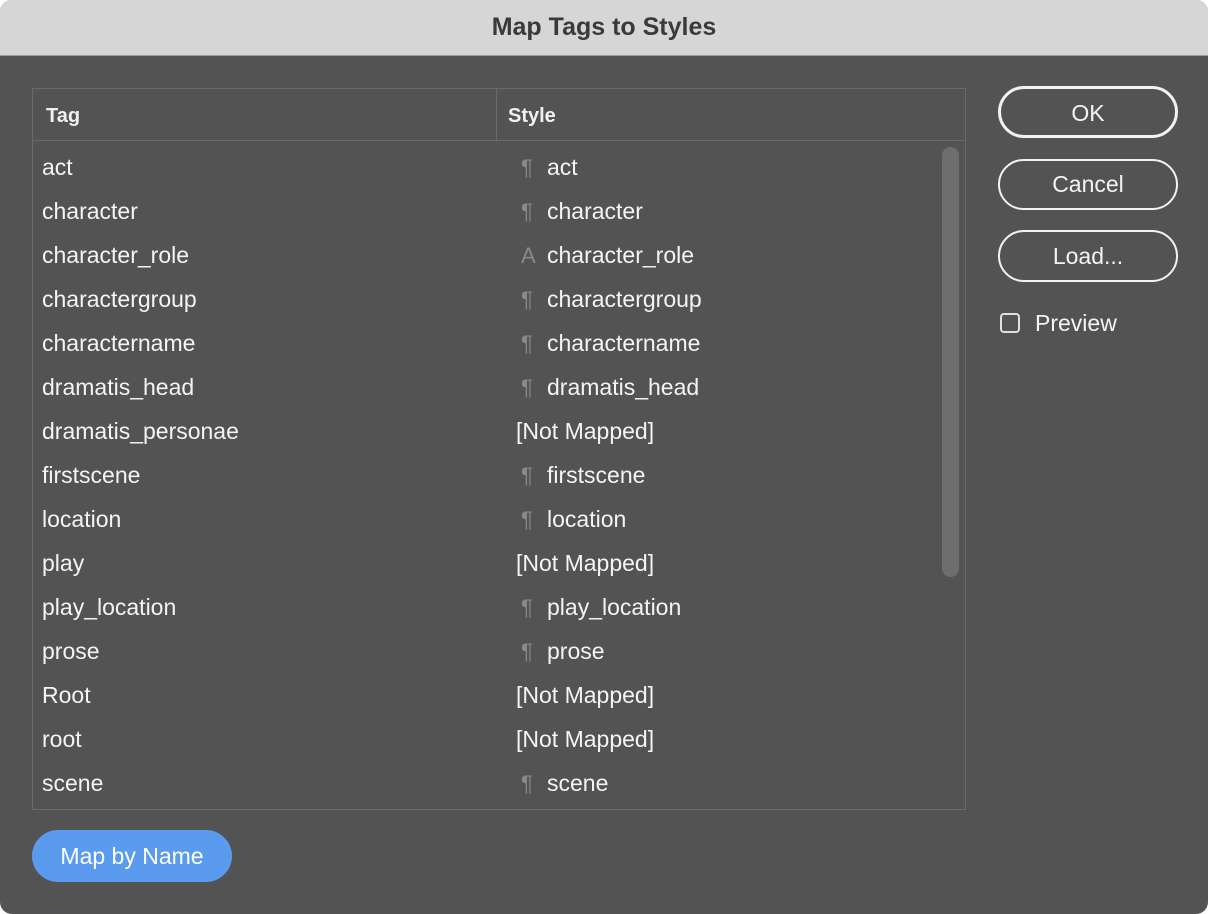 The height and width of the screenshot is (914, 1208). Describe the element at coordinates (499, 739) in the screenshot. I see `table-row: root [Not Mapped]` at that location.